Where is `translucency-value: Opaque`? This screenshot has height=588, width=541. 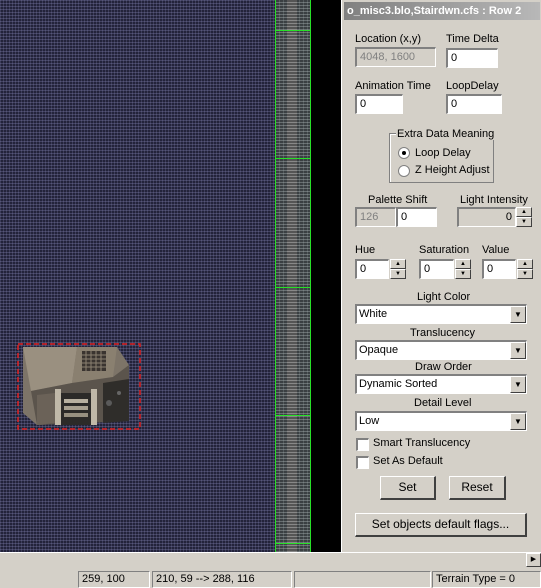 translucency-value: Opaque is located at coordinates (379, 350).